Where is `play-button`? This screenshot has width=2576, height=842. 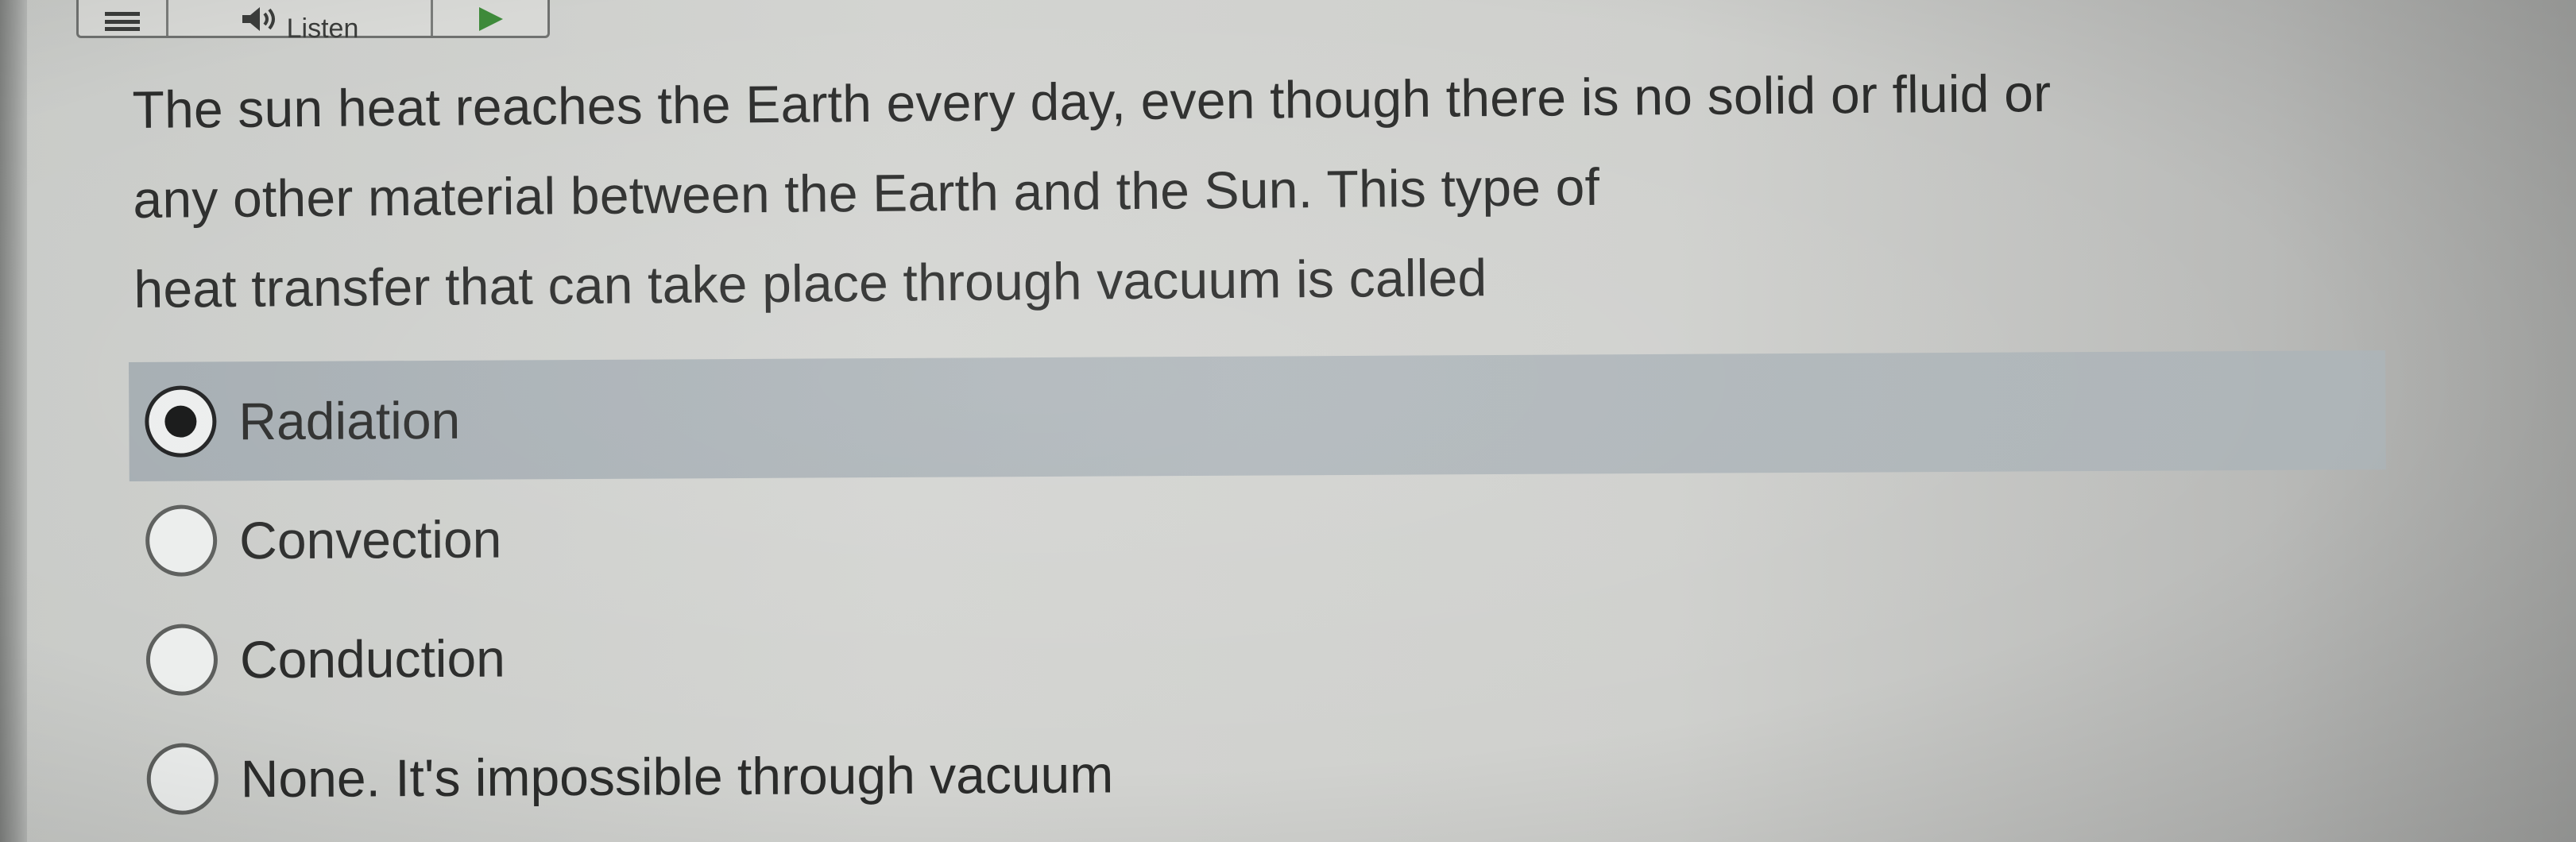 play-button is located at coordinates (490, 18).